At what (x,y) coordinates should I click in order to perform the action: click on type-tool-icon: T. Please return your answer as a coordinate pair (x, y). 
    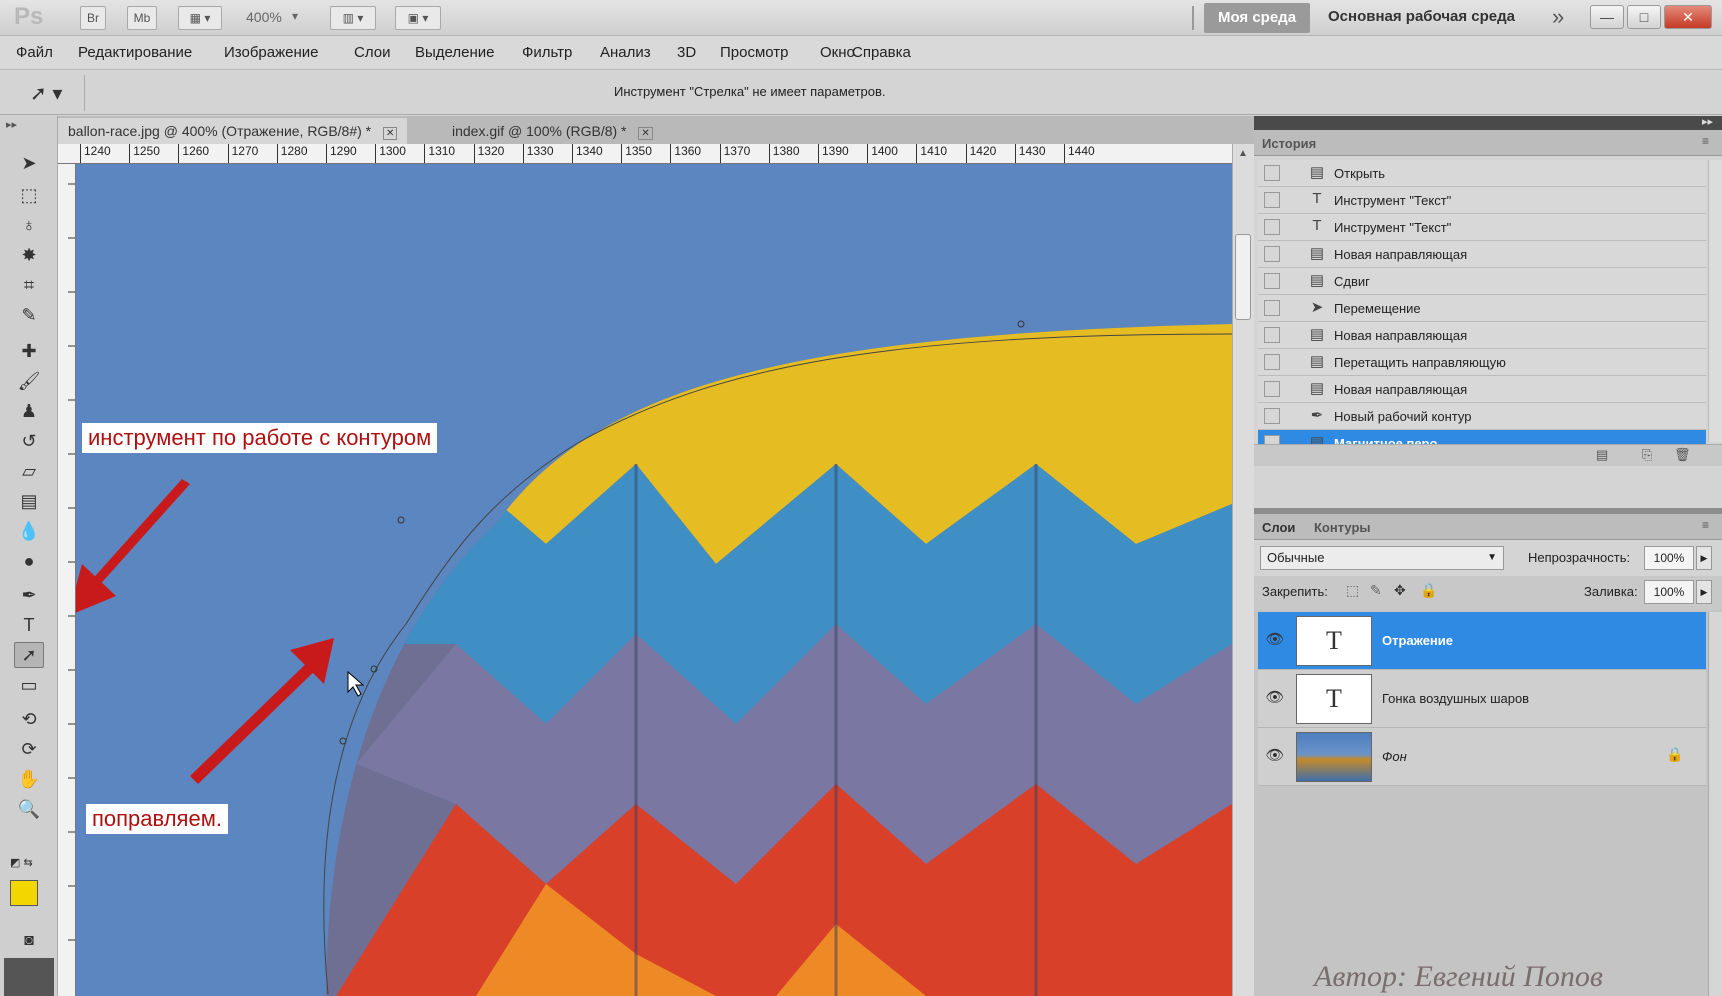
    Looking at the image, I should click on (29, 625).